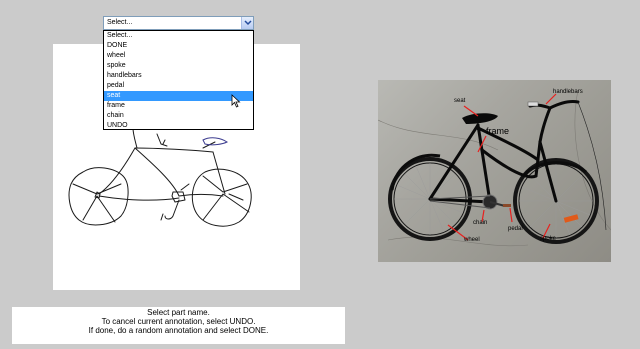  What do you see at coordinates (460, 101) in the screenshot?
I see `photo-label-seat: seat` at bounding box center [460, 101].